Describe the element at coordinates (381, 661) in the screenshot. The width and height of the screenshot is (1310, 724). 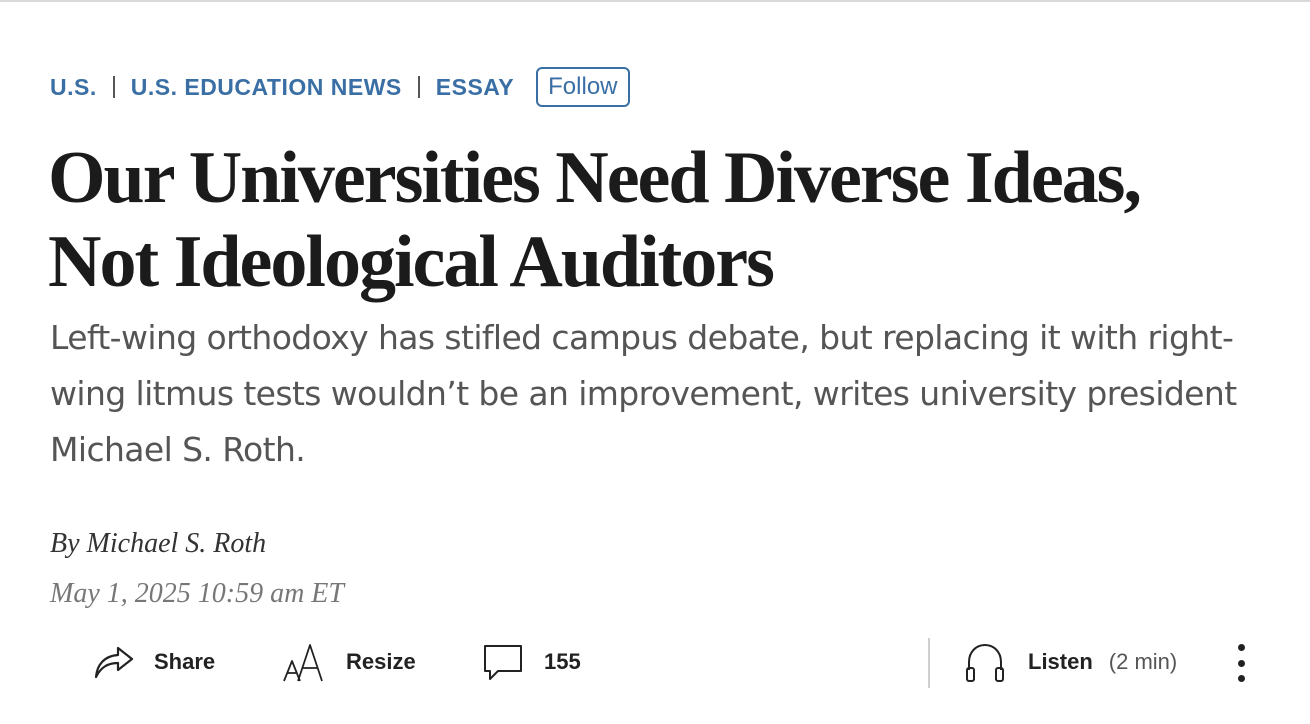
I see `resize-label: Resize` at that location.